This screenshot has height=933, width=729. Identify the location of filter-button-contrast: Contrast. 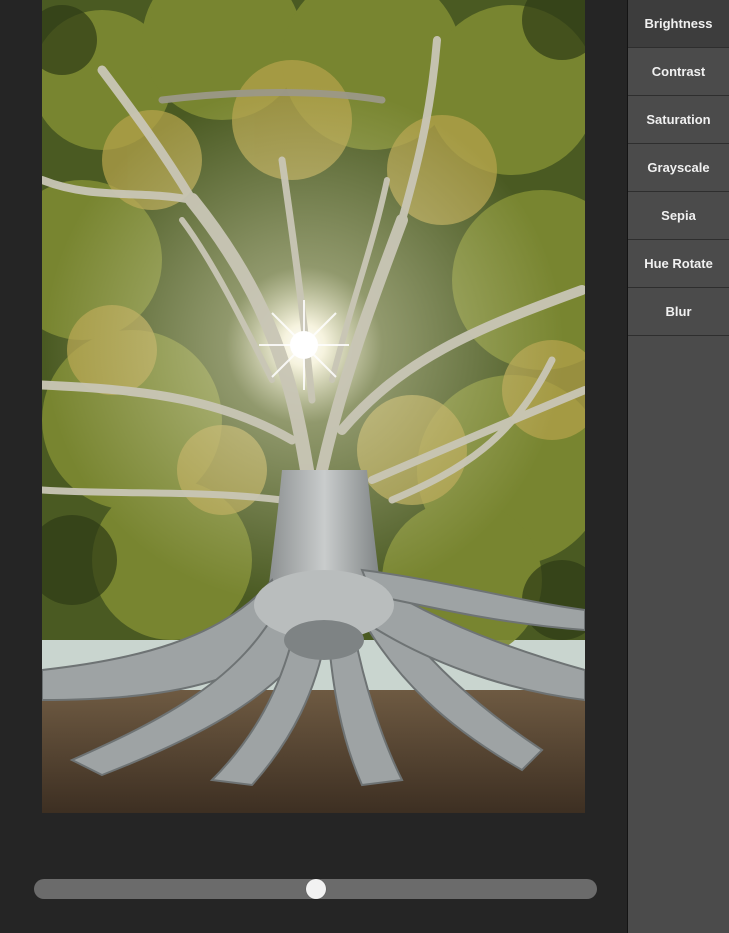
(678, 72).